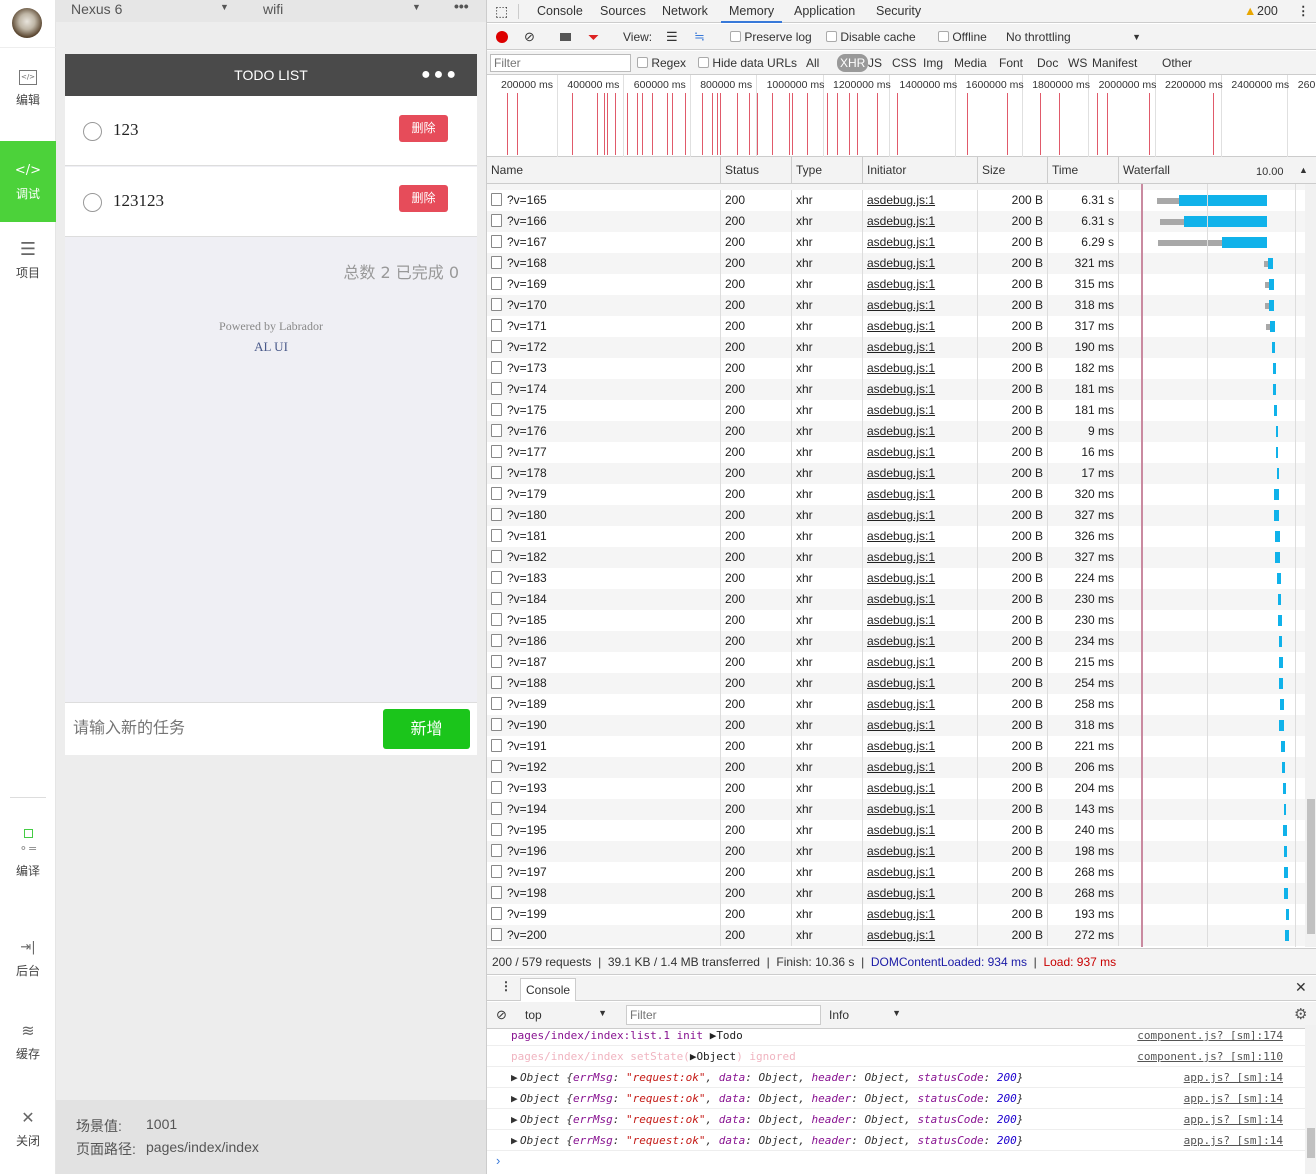 This screenshot has width=1316, height=1174. What do you see at coordinates (604, 389) in the screenshot?
I see `name-cell: ?v=174` at bounding box center [604, 389].